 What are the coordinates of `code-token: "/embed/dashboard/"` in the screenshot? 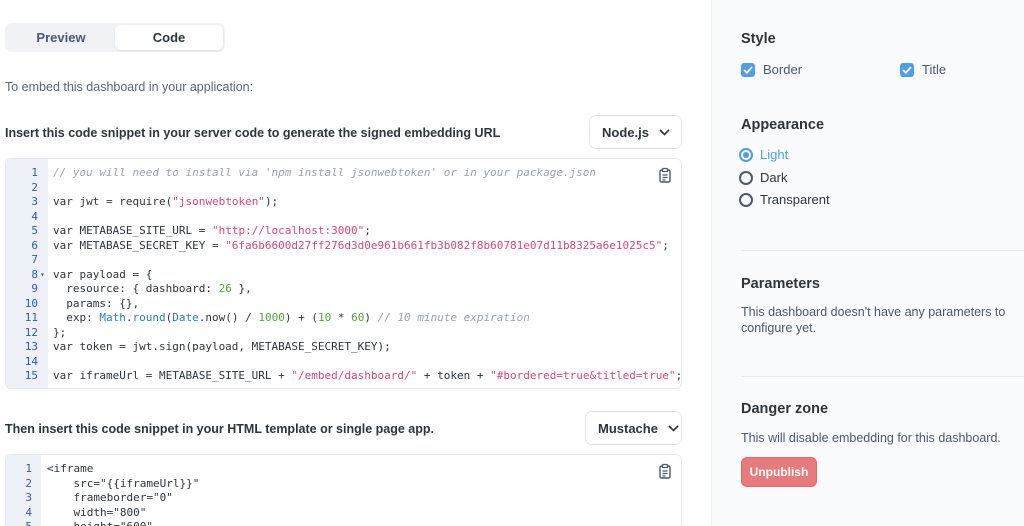 It's located at (354, 375).